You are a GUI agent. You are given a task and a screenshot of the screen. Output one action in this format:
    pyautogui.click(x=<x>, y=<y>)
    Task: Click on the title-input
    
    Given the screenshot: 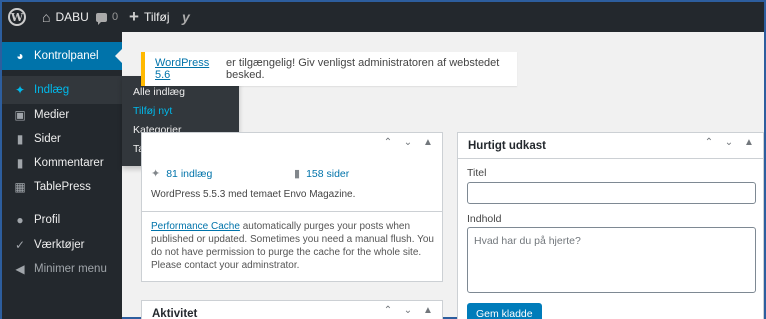 What is the action you would take?
    pyautogui.click(x=611, y=193)
    